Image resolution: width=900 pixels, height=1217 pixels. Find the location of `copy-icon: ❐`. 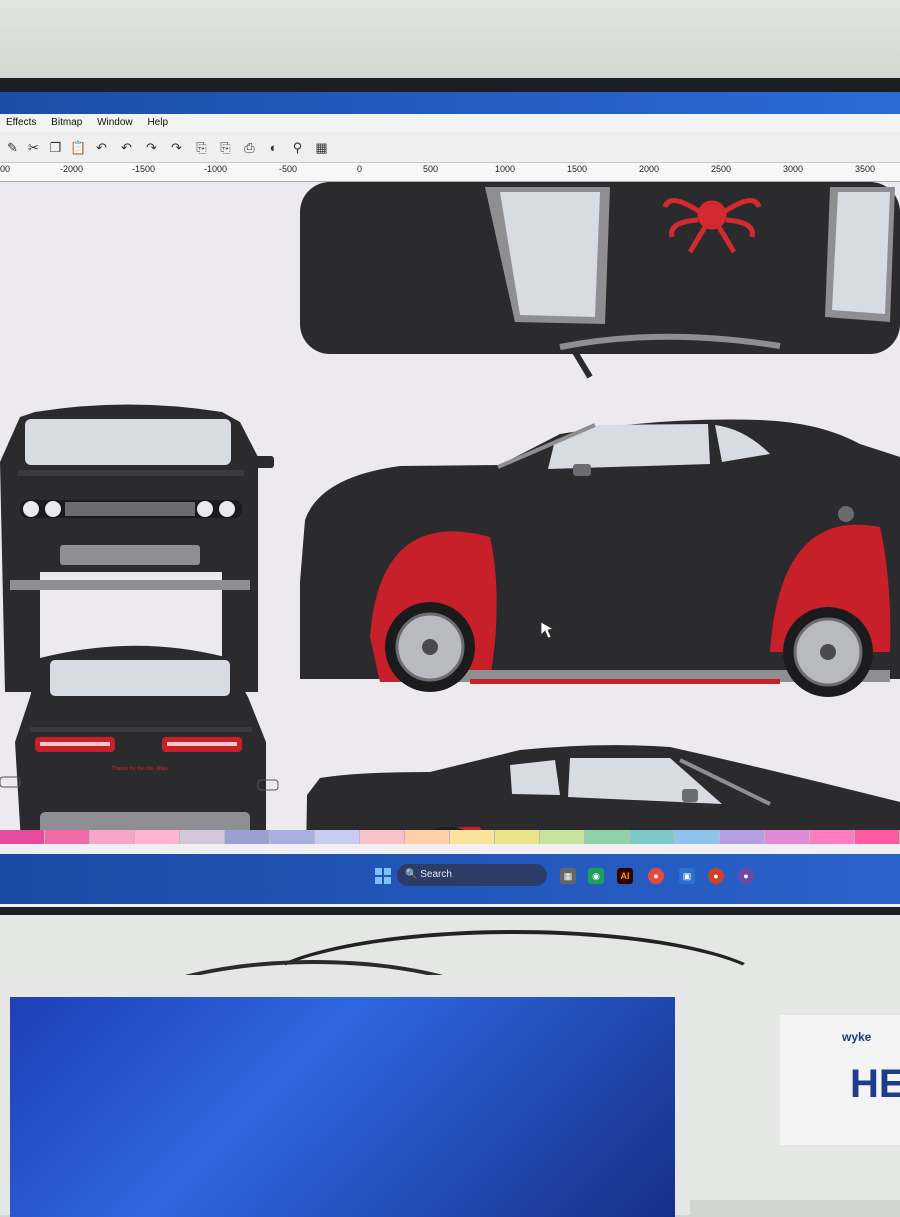

copy-icon: ❐ is located at coordinates (55, 147).